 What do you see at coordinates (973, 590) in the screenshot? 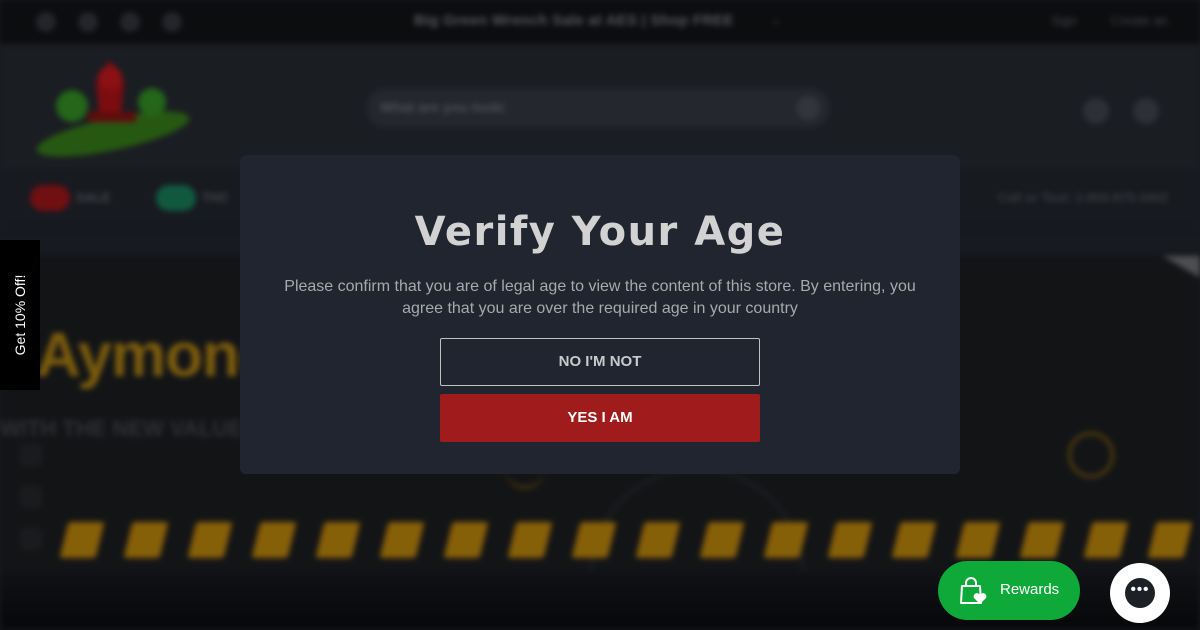
I see `shopping-bag-heart-icon` at bounding box center [973, 590].